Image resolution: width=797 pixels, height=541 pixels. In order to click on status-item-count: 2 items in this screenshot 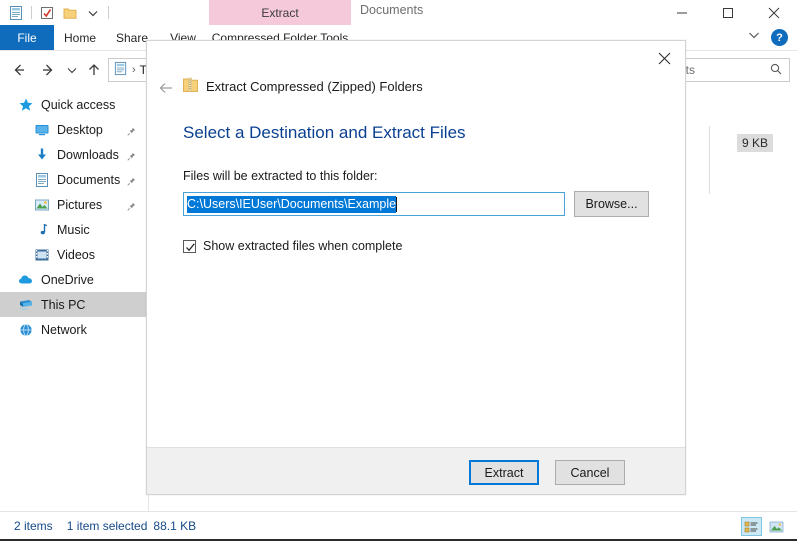, I will do `click(33, 526)`.